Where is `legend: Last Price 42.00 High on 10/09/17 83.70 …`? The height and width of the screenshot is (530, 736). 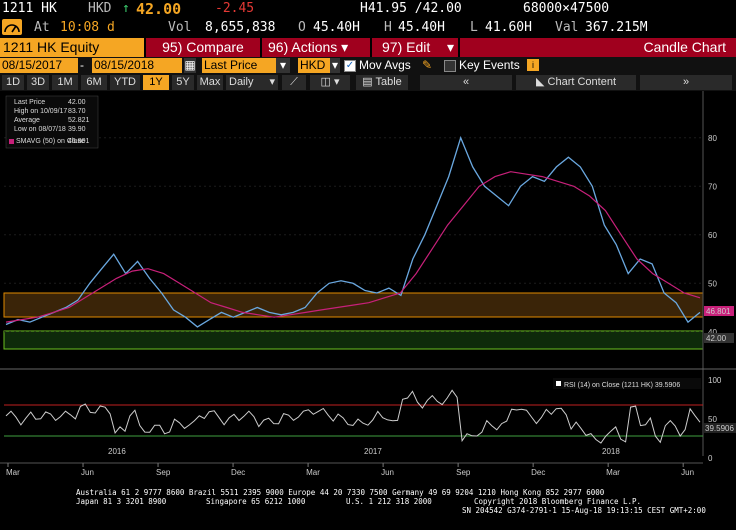 legend: Last Price 42.00 High on 10/09/17 83.70 … is located at coordinates (52, 122).